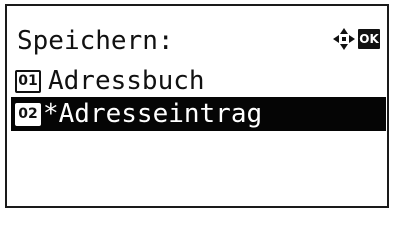  Describe the element at coordinates (95, 41) in the screenshot. I see `screen-title: Speichern:` at that location.